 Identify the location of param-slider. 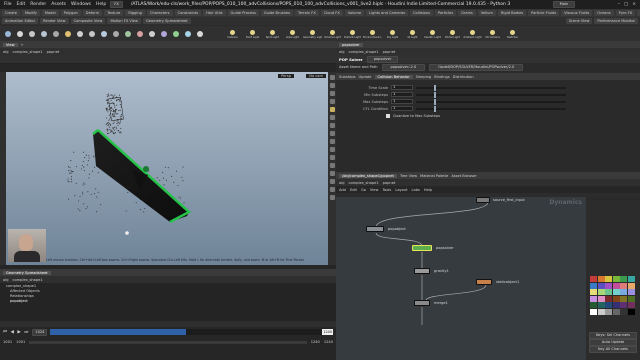
(491, 94).